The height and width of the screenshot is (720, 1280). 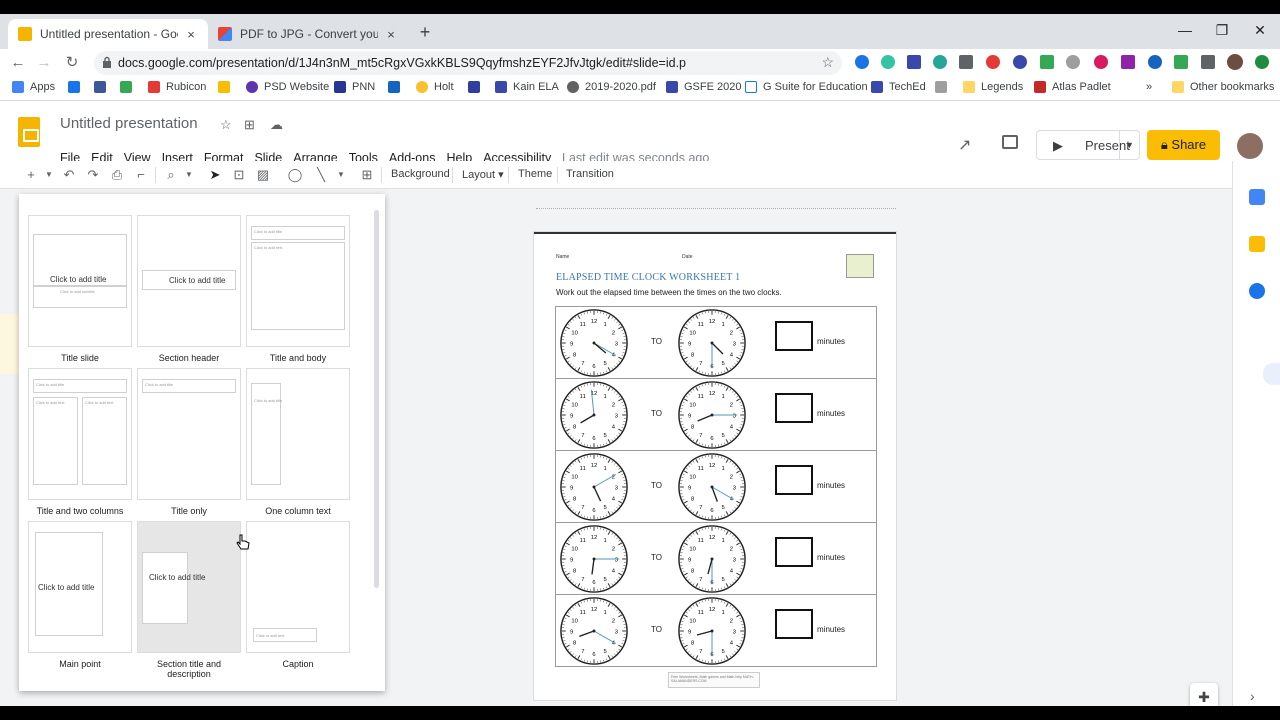 What do you see at coordinates (29, 132) in the screenshot?
I see `slides-logo-icon` at bounding box center [29, 132].